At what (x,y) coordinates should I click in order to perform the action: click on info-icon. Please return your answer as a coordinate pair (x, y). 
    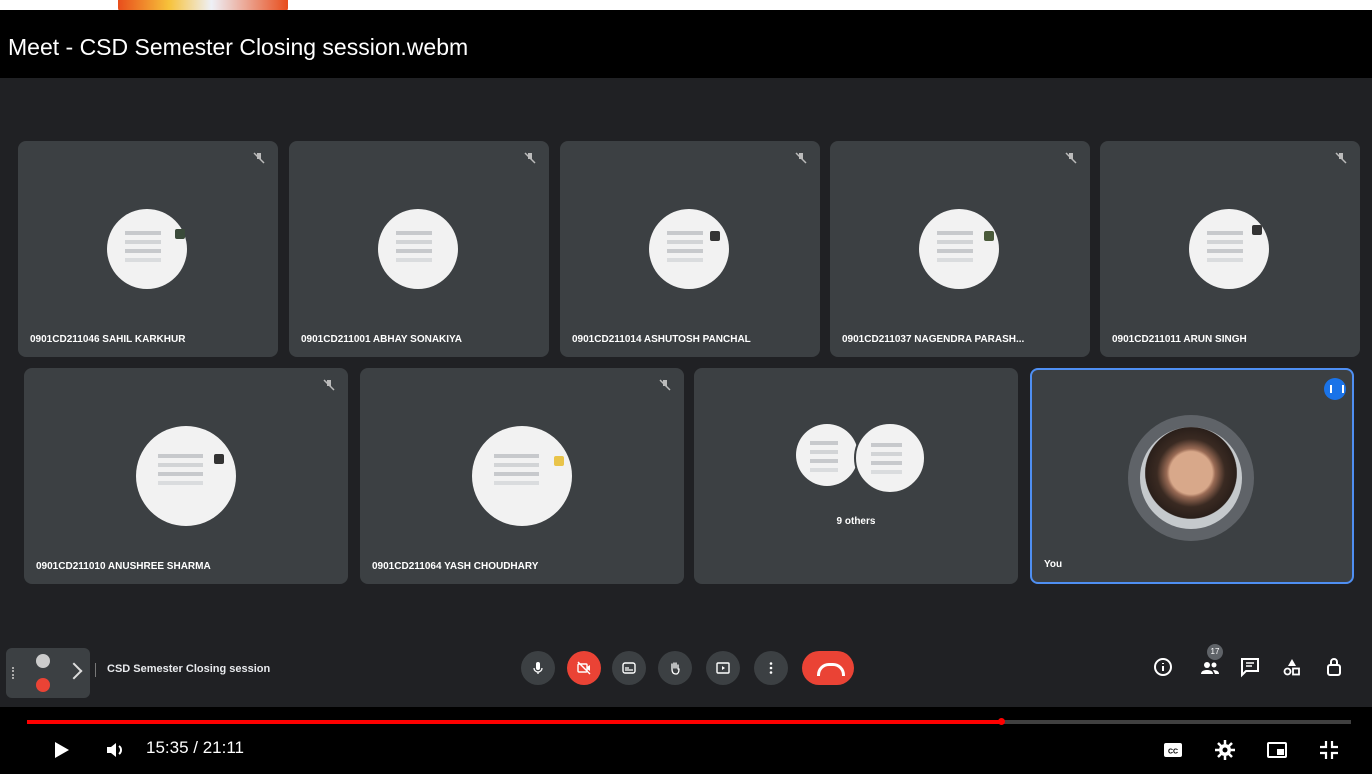
    Looking at the image, I should click on (1163, 667).